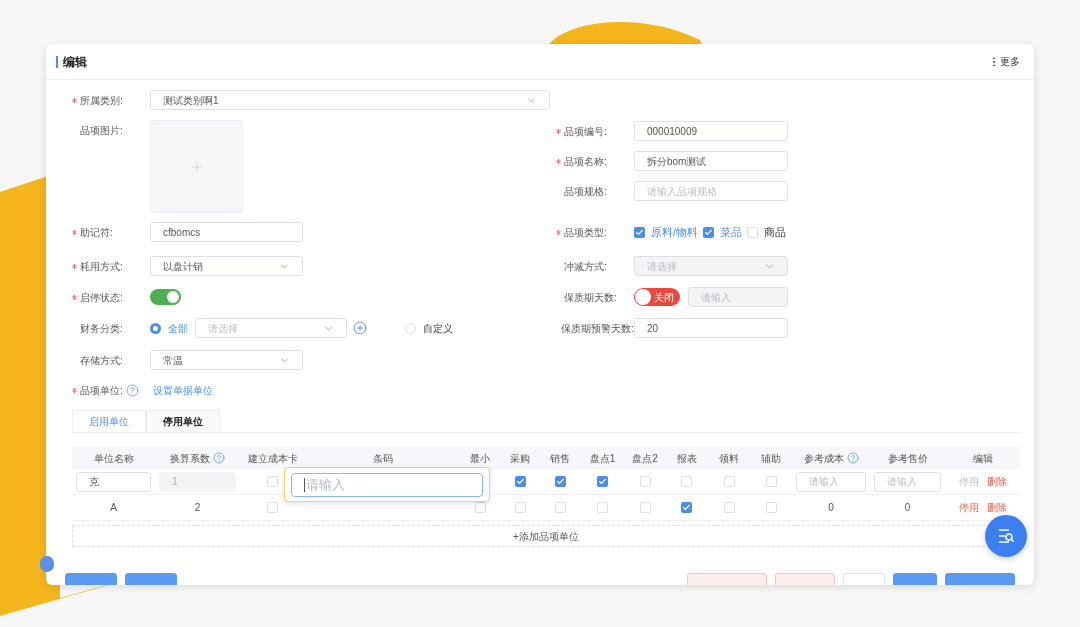 Image resolution: width=1080 pixels, height=627 pixels. Describe the element at coordinates (775, 232) in the screenshot. I see `checkbox-label: 商品` at that location.